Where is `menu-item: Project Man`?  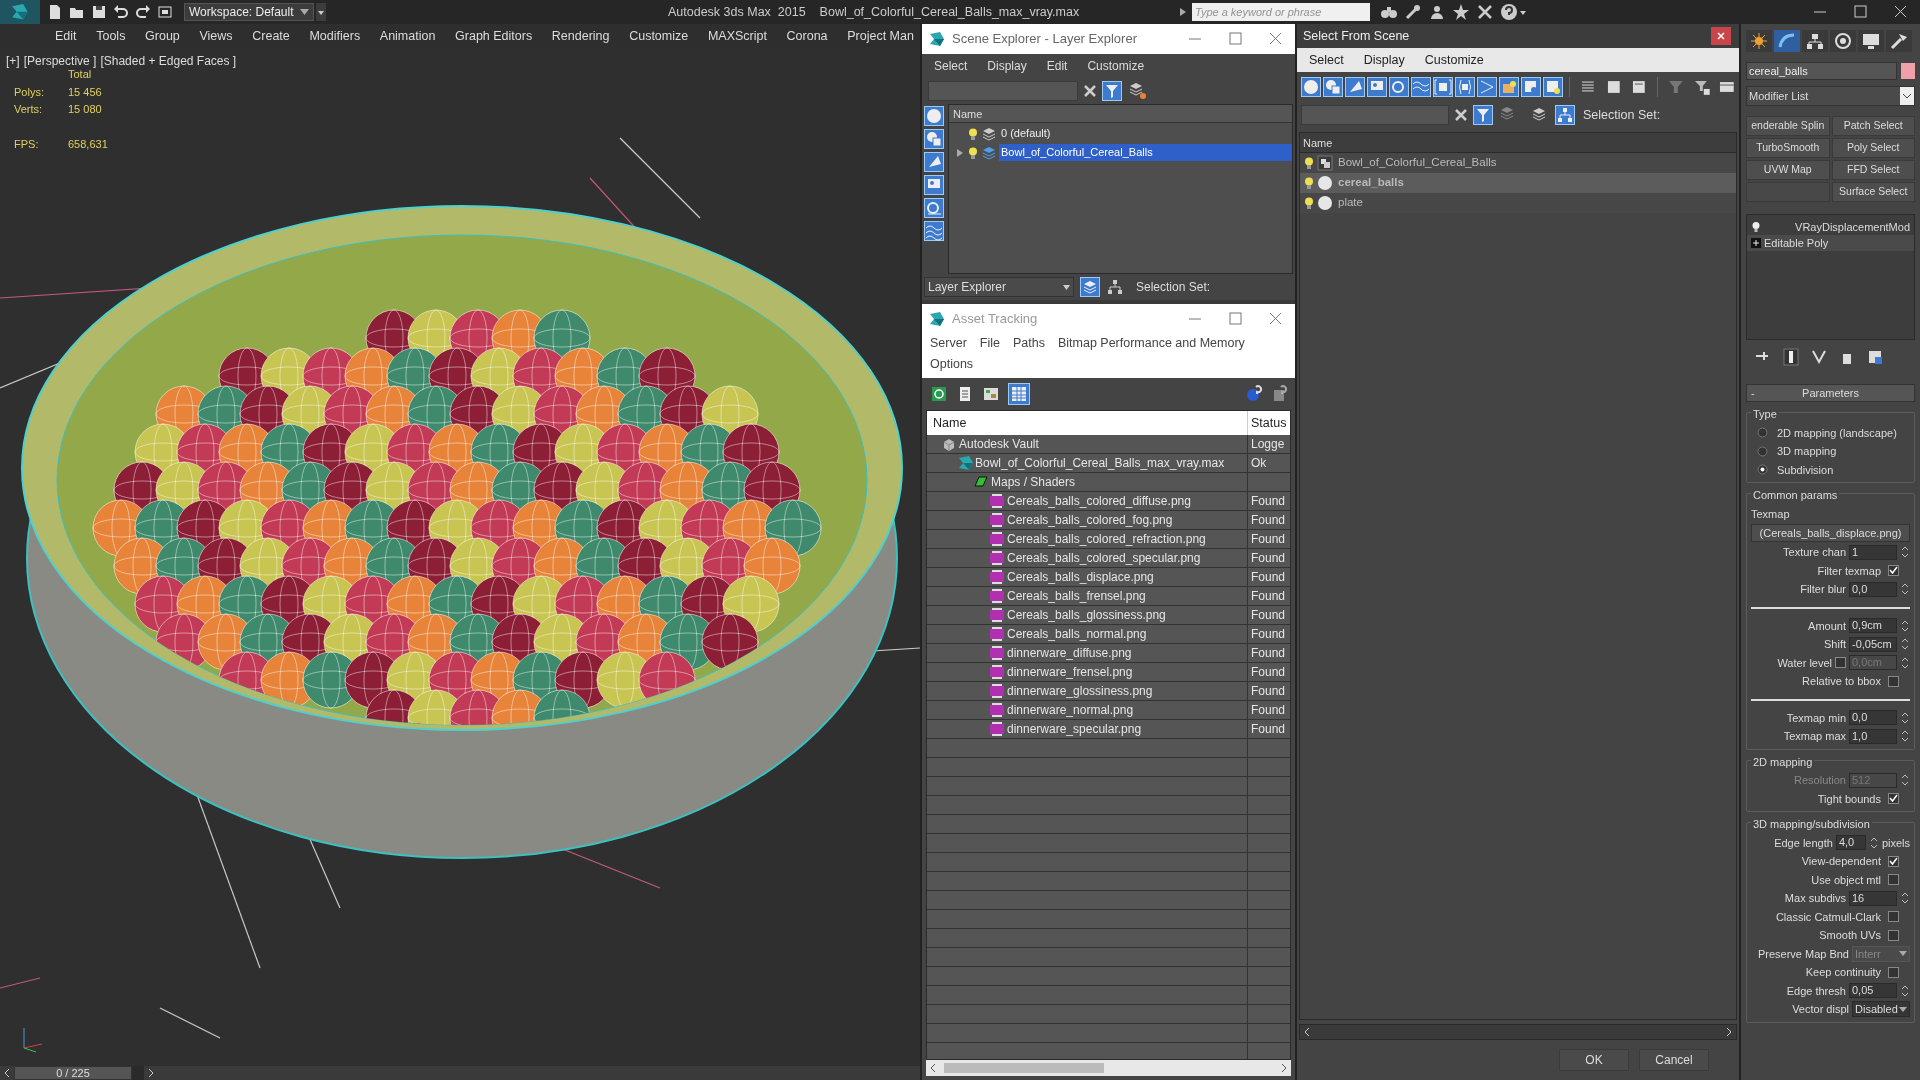 menu-item: Project Man is located at coordinates (880, 36).